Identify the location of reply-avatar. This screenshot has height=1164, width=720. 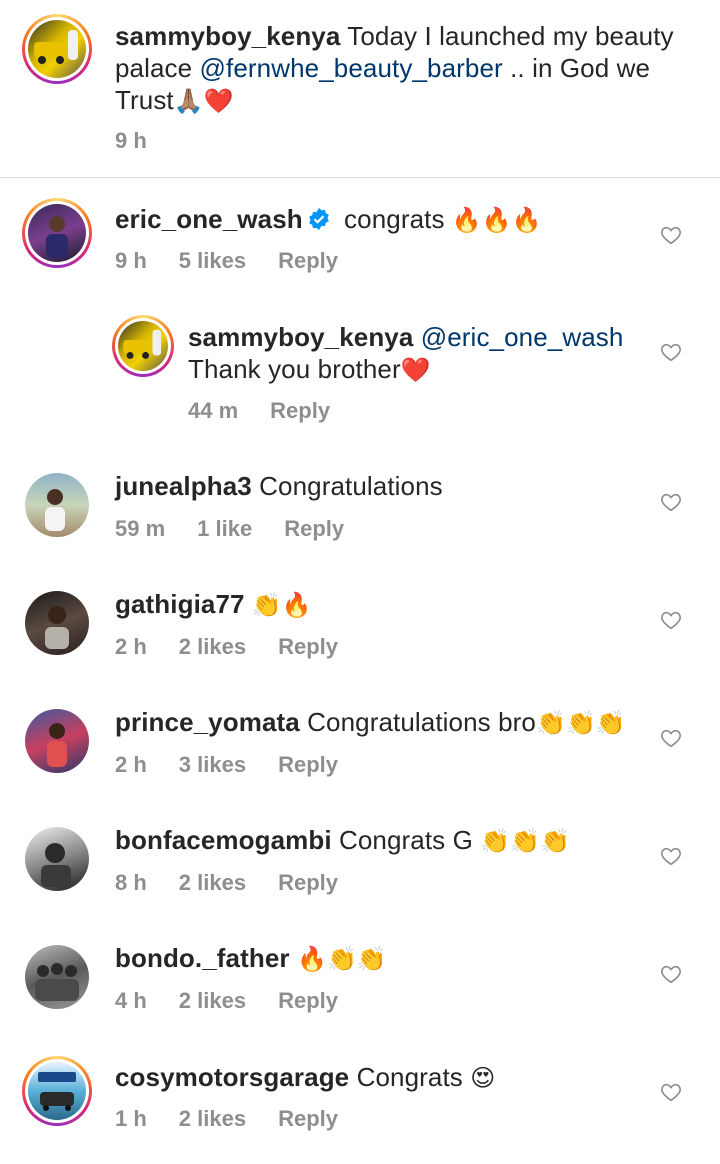
(143, 346).